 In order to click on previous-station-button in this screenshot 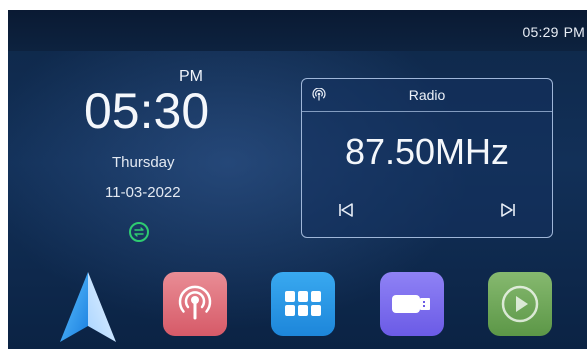, I will do `click(346, 210)`.